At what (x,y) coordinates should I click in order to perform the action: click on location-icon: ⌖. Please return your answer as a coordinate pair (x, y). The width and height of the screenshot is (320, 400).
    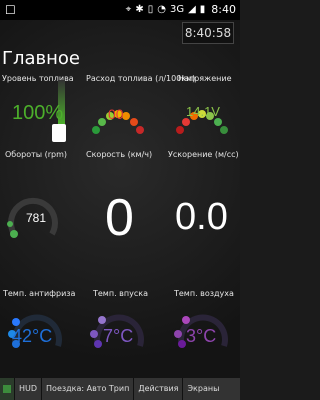
    Looking at the image, I should click on (128, 9).